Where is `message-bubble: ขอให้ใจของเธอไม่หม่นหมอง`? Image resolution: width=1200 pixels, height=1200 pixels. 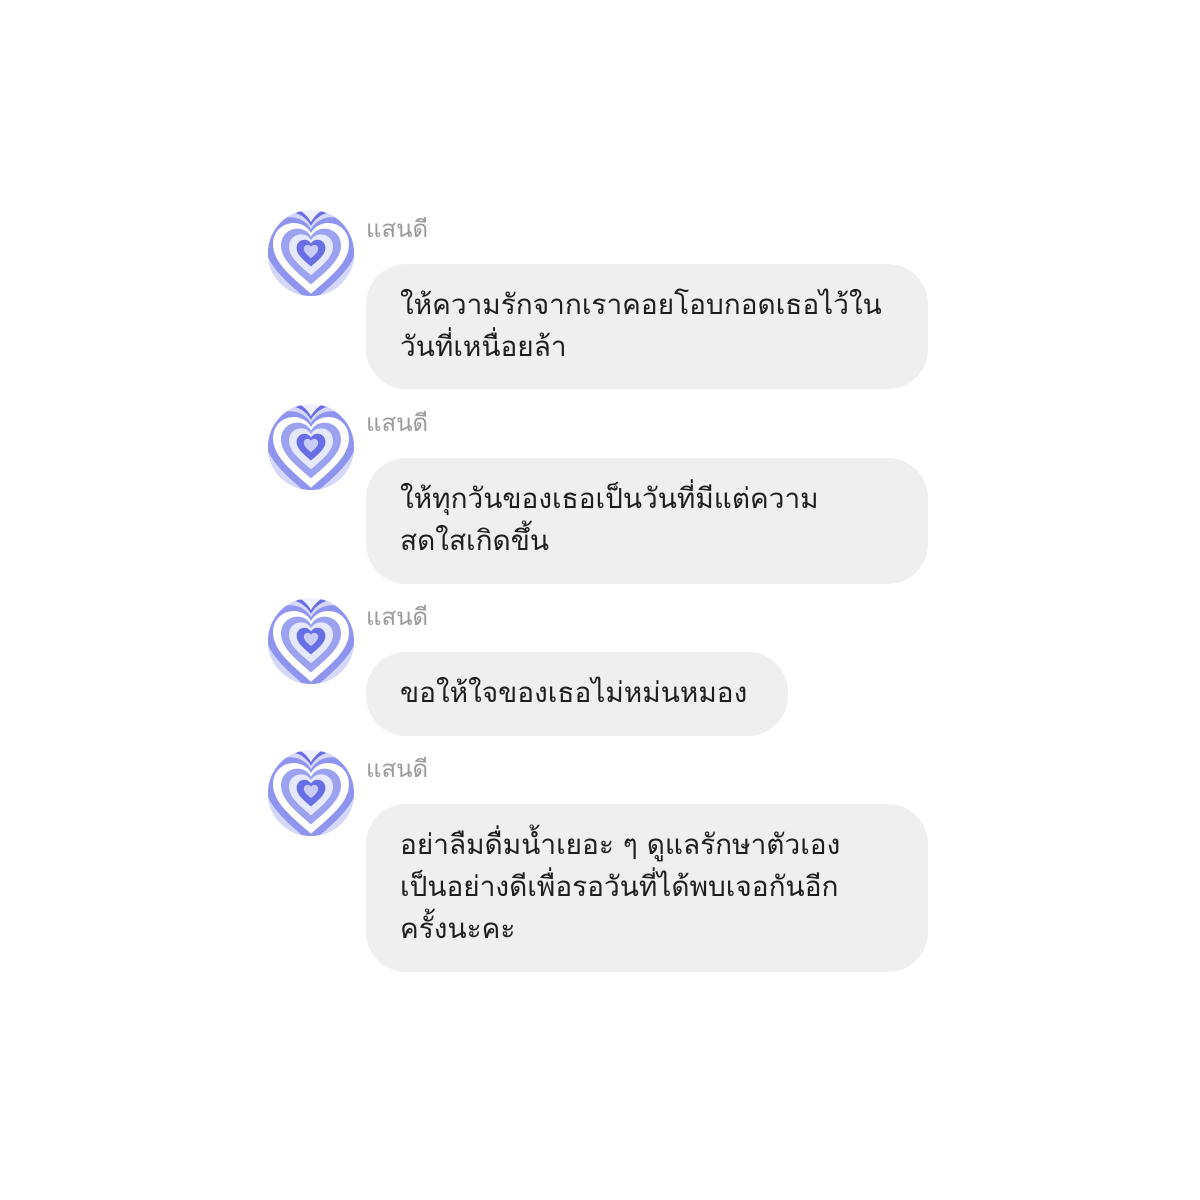 message-bubble: ขอให้ใจของเธอไม่หม่นหมอง is located at coordinates (577, 694).